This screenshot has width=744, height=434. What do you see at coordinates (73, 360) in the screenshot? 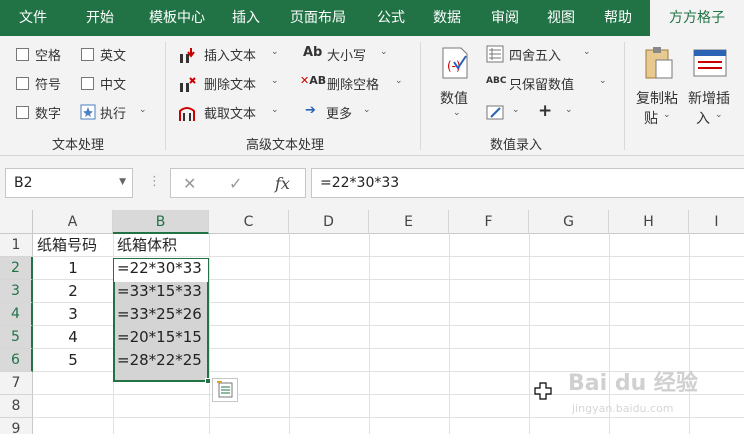
I see `cell-a6: 5` at bounding box center [73, 360].